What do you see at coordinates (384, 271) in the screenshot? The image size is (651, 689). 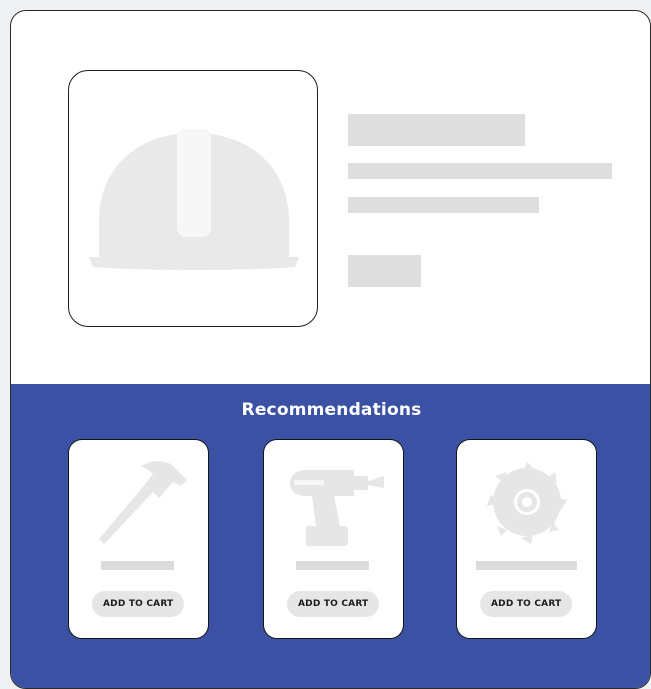 I see `product-price-placeholder` at bounding box center [384, 271].